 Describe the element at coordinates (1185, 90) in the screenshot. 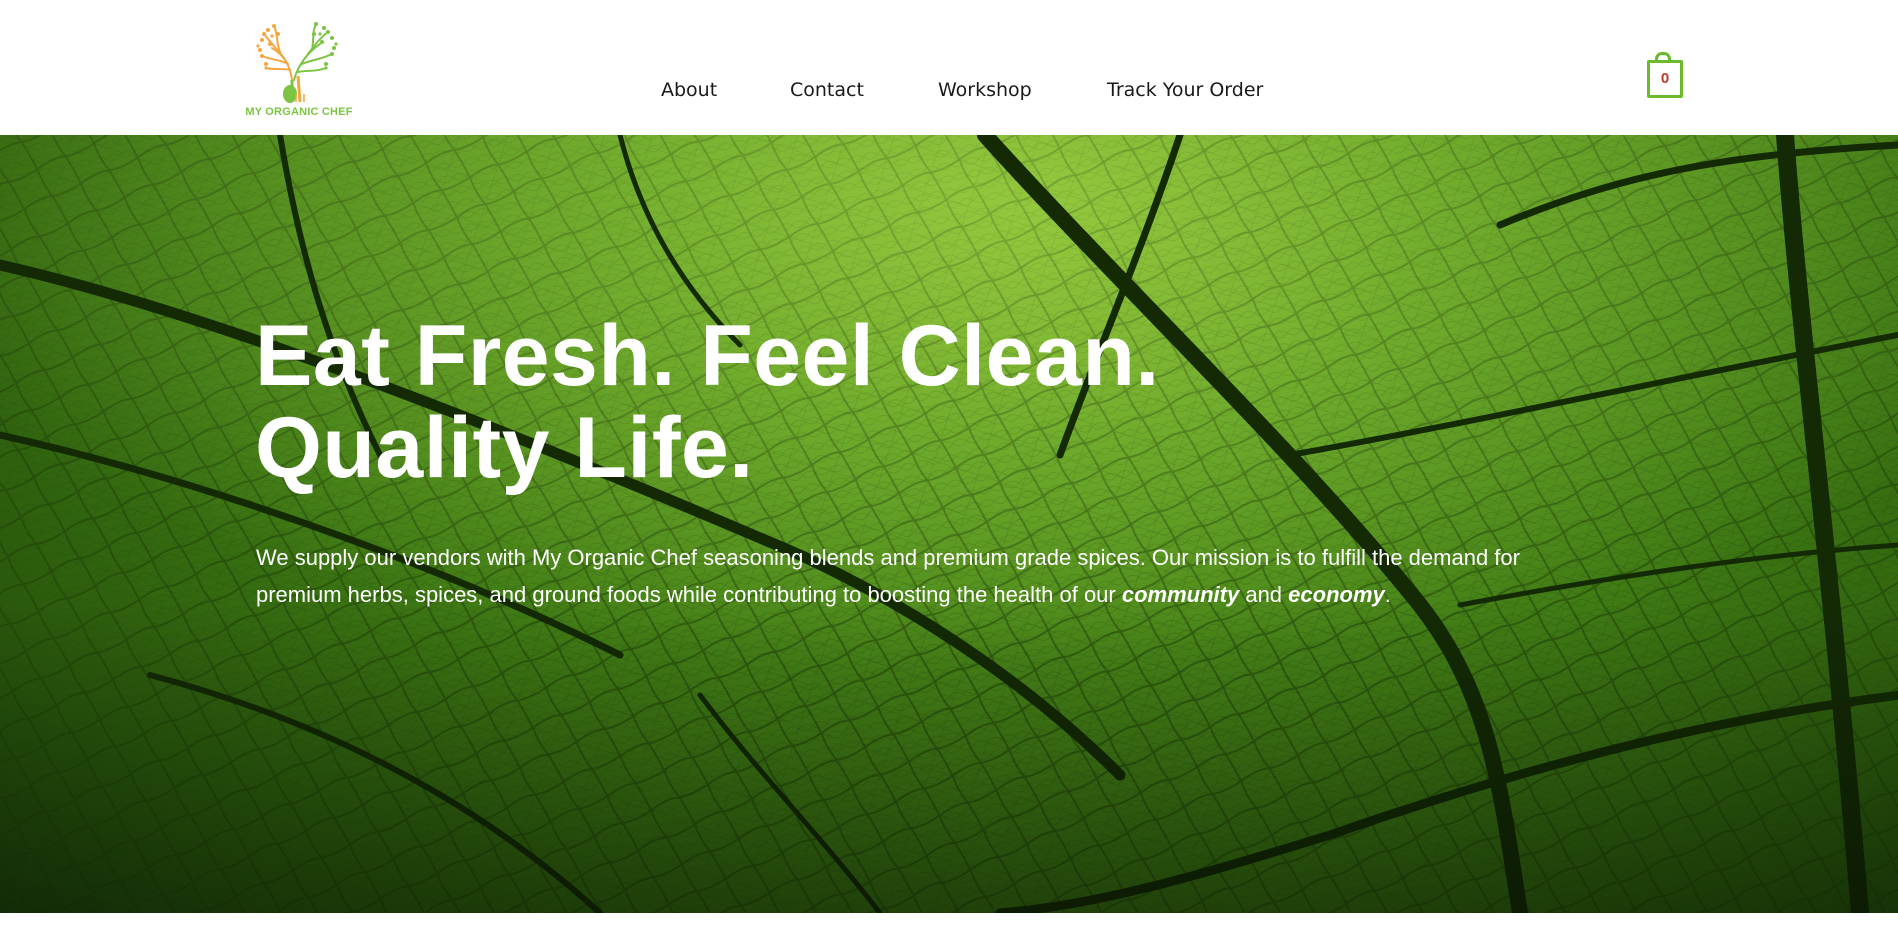

I see `nav-track-order: Track Your Order` at that location.